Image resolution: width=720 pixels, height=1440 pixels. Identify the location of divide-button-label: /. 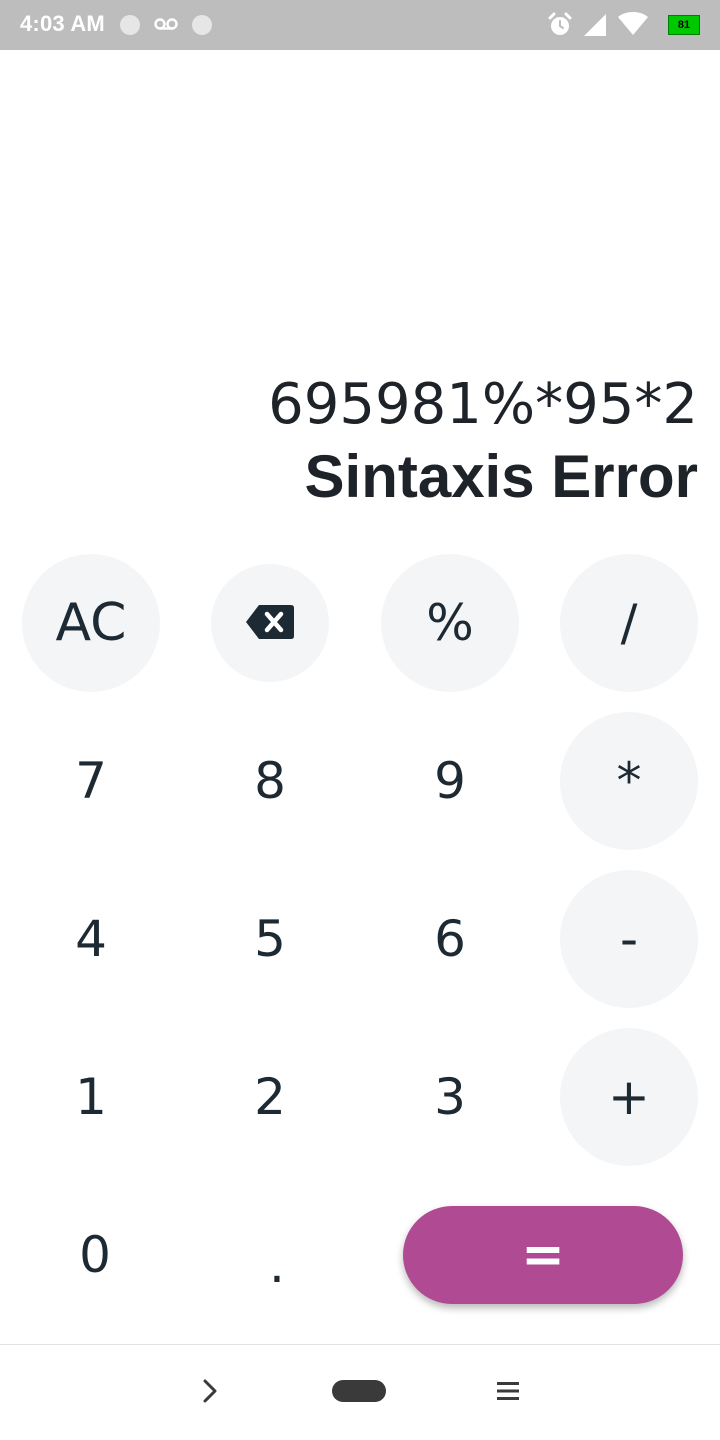
(629, 623).